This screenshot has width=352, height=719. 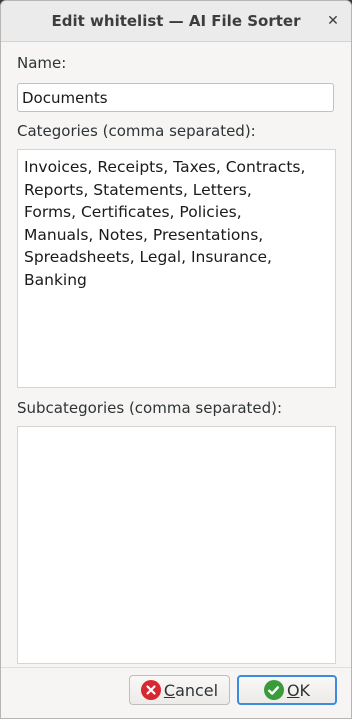 I want to click on window-title: Edit whitelist — AI File Sorter, so click(x=176, y=21).